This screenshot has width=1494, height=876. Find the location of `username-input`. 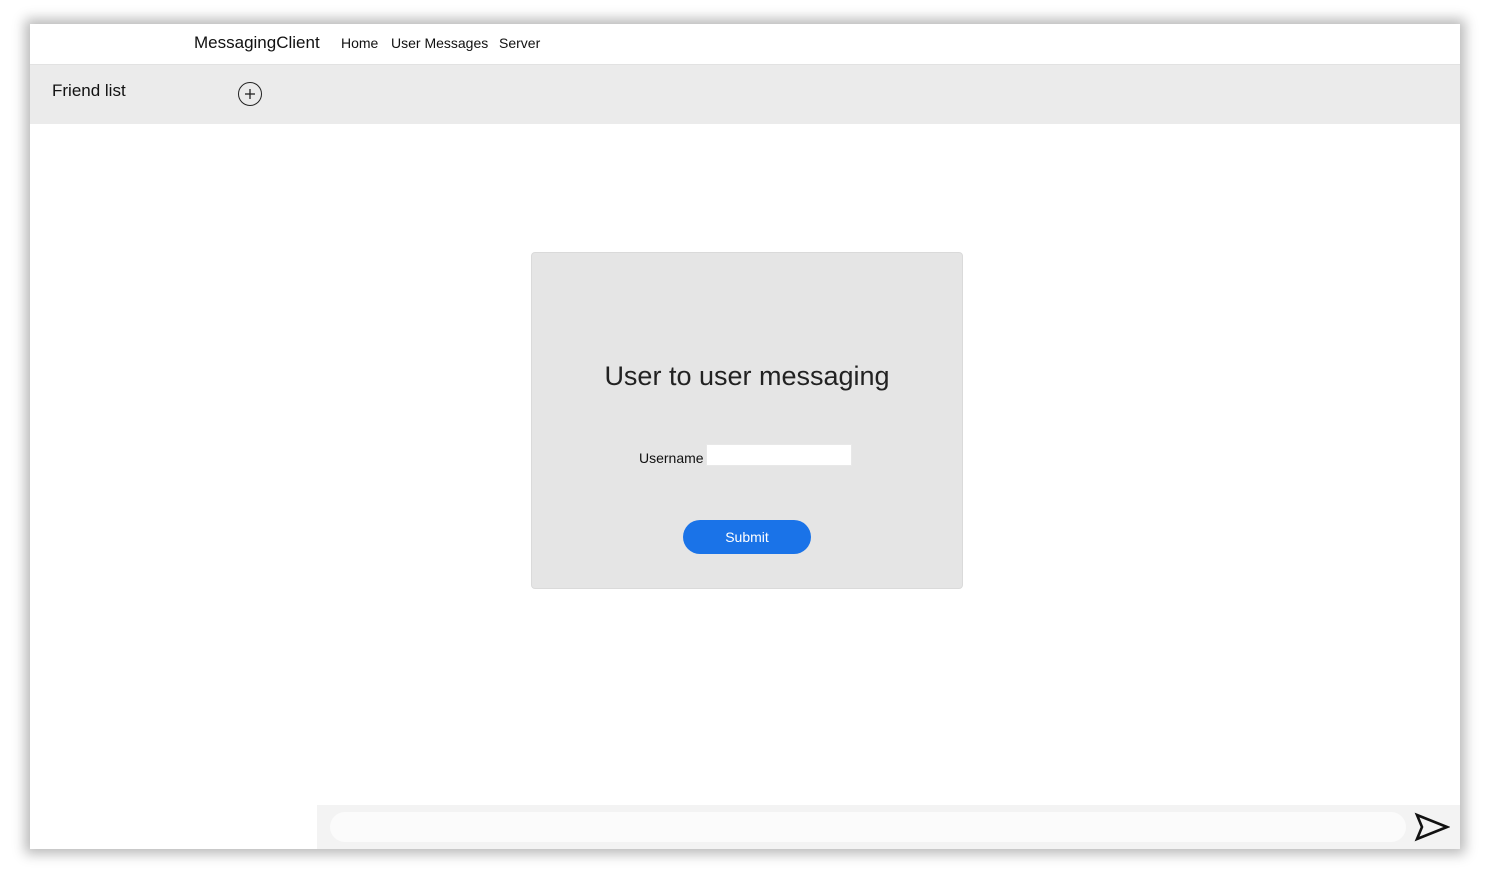

username-input is located at coordinates (779, 455).